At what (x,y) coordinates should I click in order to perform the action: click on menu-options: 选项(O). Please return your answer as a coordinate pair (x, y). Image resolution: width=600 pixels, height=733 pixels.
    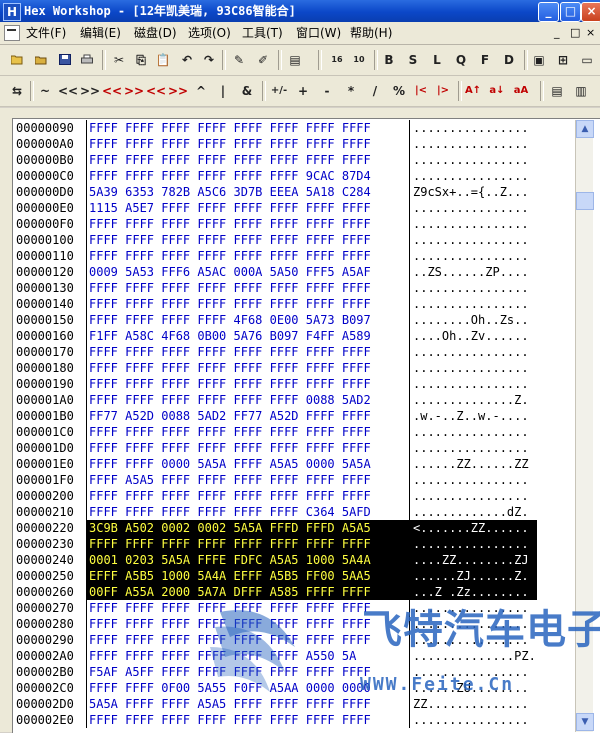
    Looking at the image, I should click on (209, 33).